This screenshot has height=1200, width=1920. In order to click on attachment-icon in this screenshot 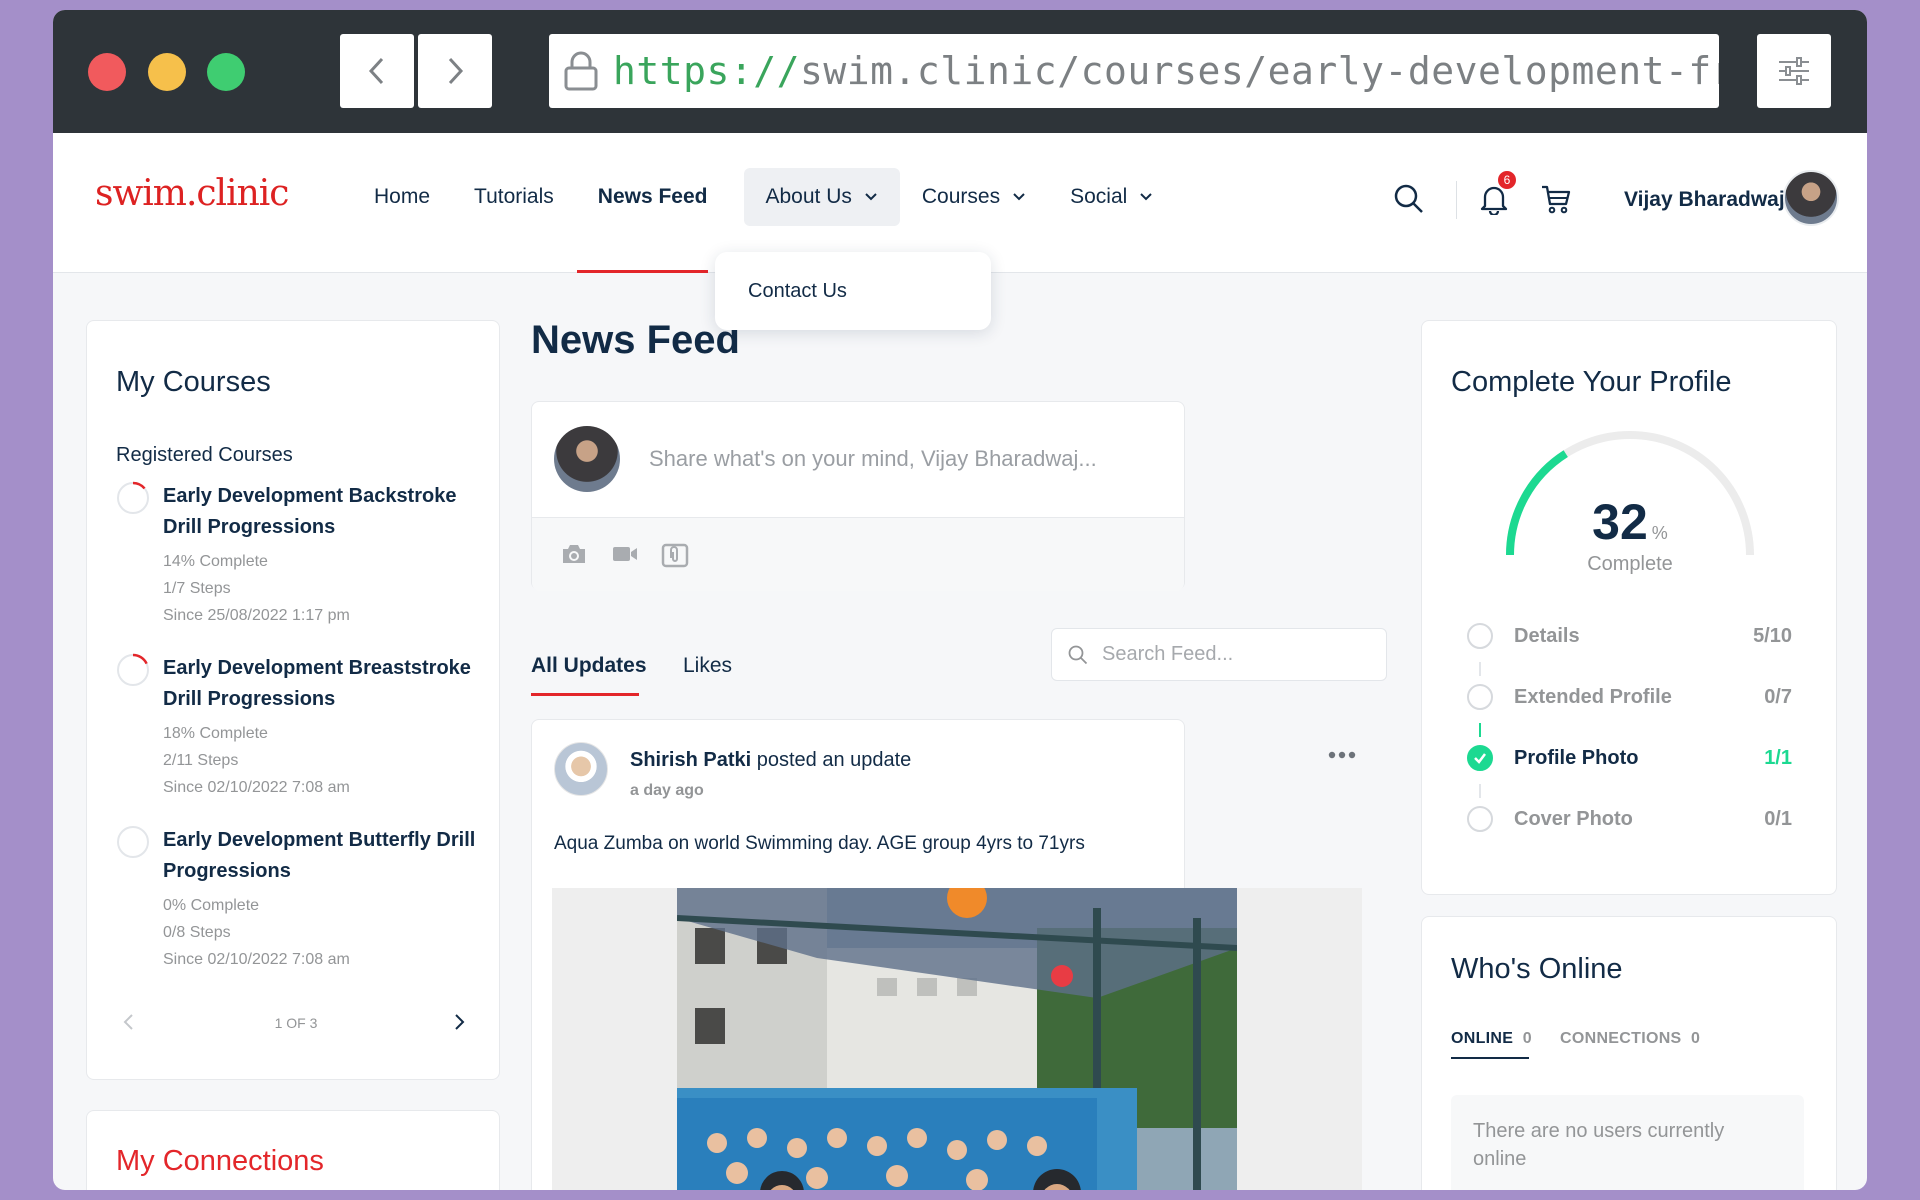, I will do `click(675, 557)`.